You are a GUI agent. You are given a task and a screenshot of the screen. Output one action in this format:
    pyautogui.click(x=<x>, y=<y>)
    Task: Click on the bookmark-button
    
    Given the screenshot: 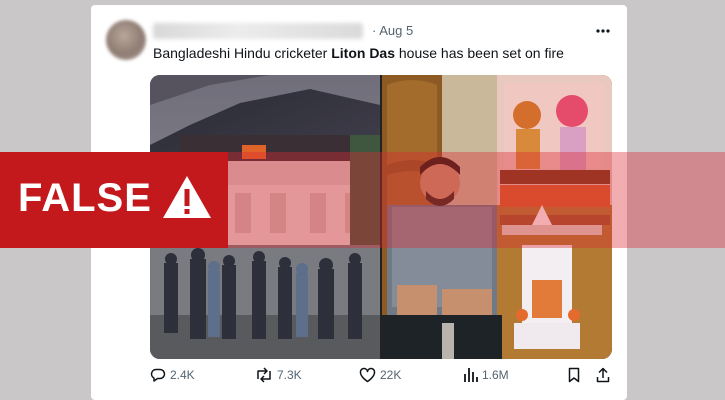 What is the action you would take?
    pyautogui.click(x=574, y=375)
    